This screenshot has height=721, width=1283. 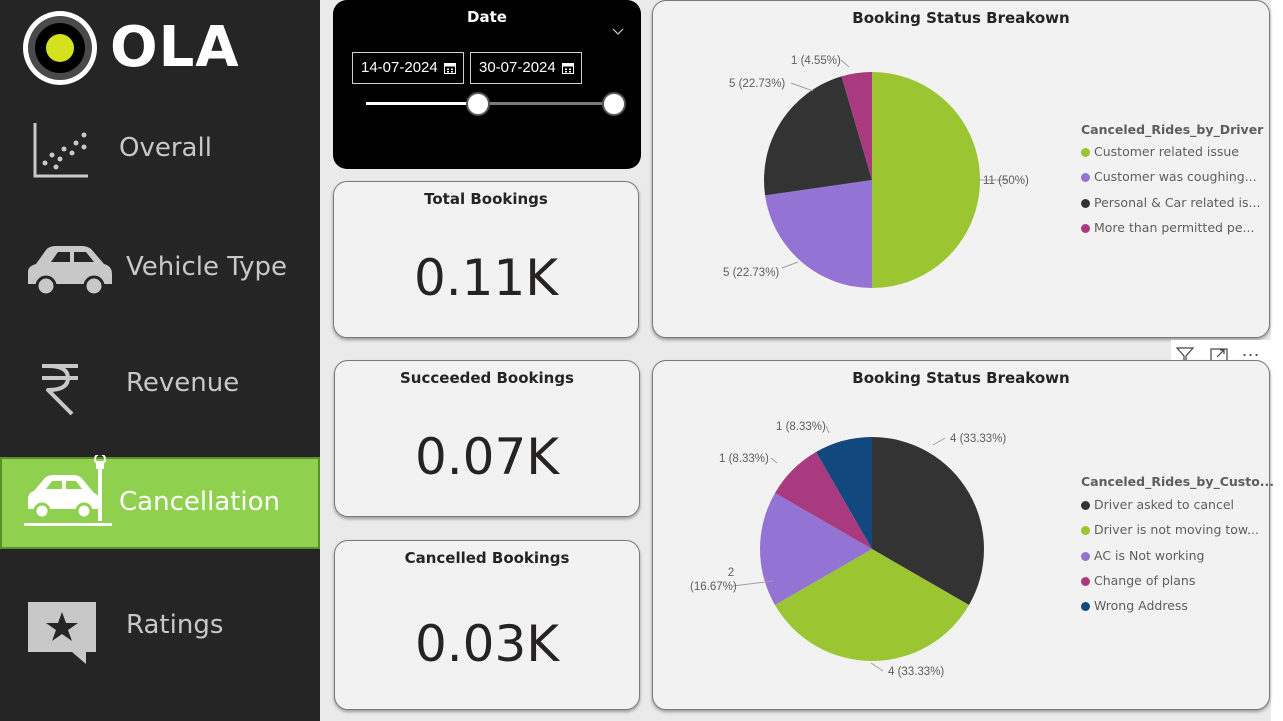 What do you see at coordinates (486, 199) in the screenshot?
I see `kpi-title: Total Bookings` at bounding box center [486, 199].